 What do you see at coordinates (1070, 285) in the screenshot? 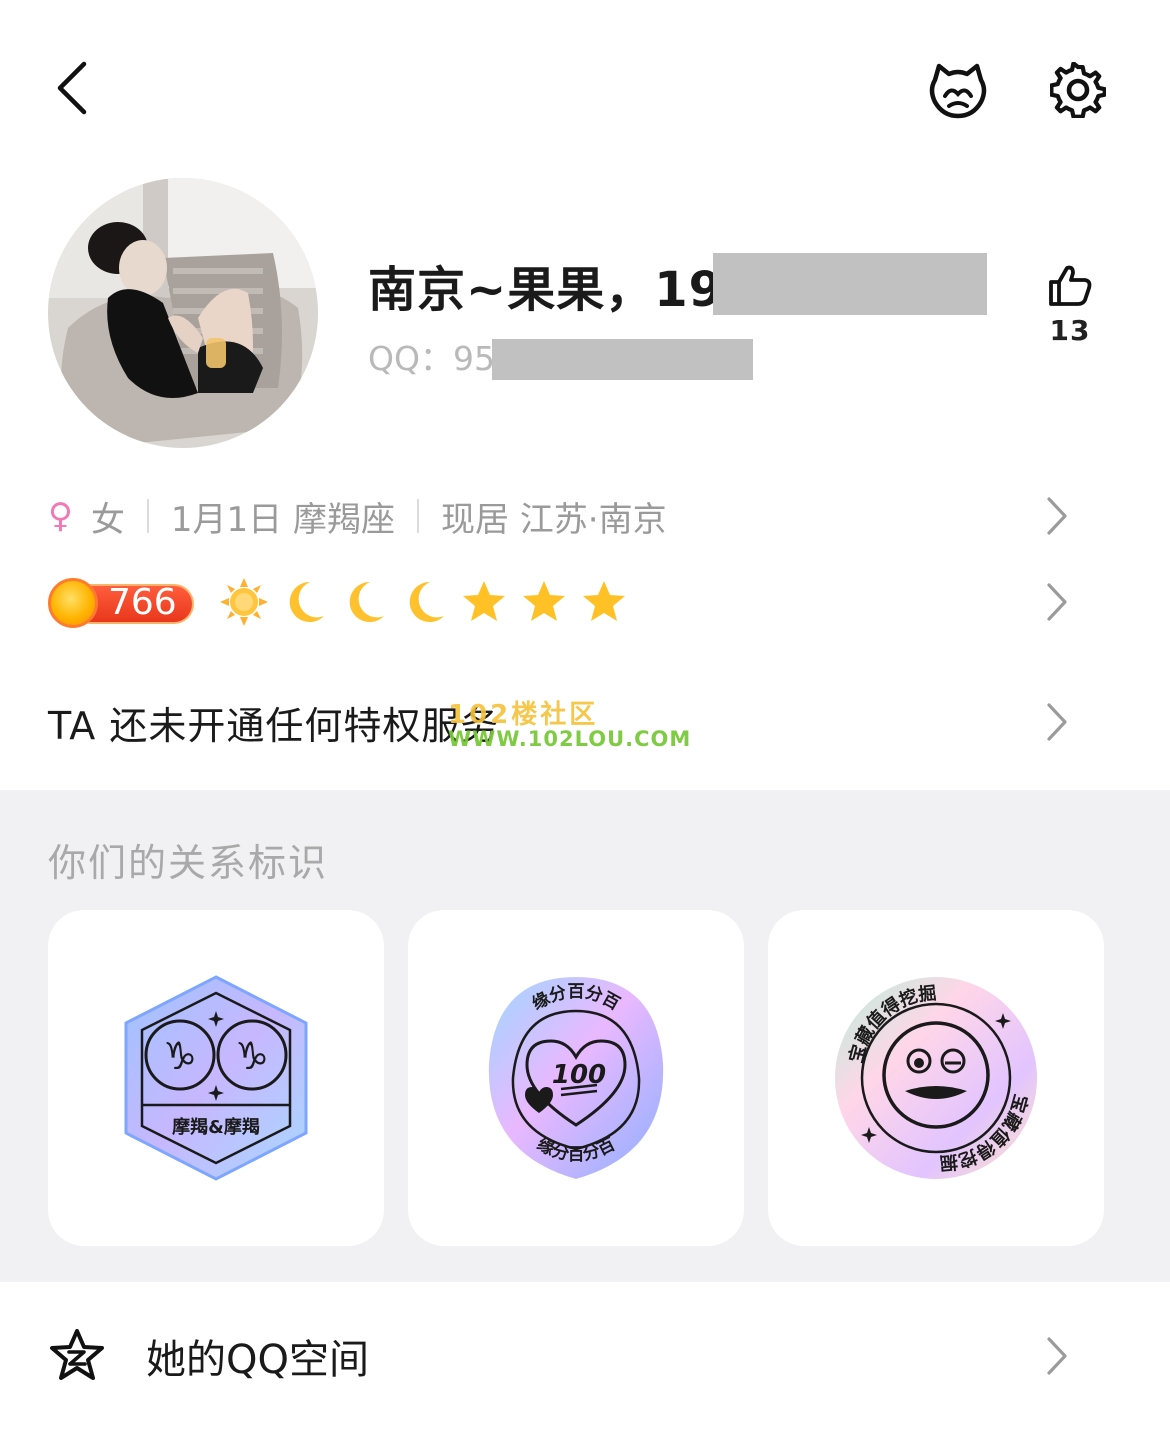
I see `thumbs-up-icon` at bounding box center [1070, 285].